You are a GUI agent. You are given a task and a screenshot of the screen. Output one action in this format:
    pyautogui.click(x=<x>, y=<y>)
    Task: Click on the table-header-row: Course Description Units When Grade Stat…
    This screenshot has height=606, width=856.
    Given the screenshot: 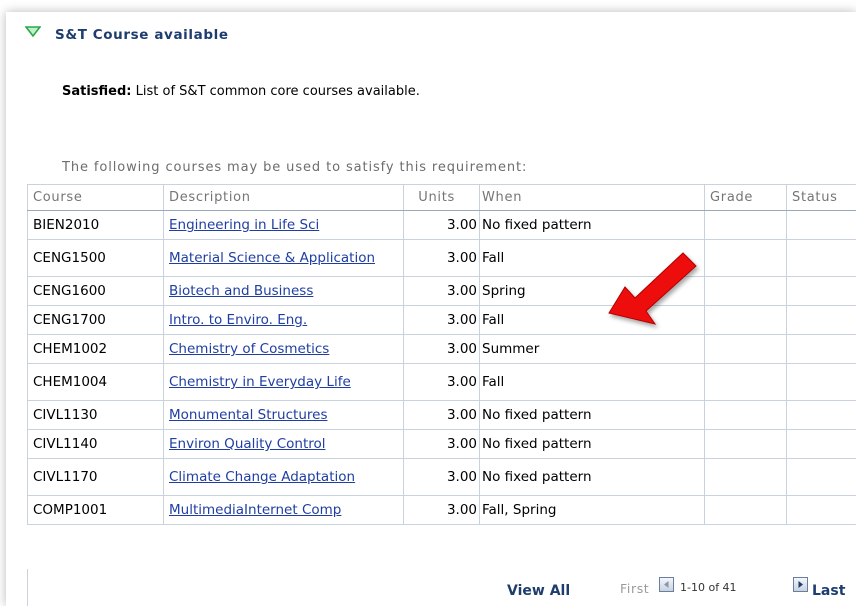 What is the action you would take?
    pyautogui.click(x=441, y=197)
    